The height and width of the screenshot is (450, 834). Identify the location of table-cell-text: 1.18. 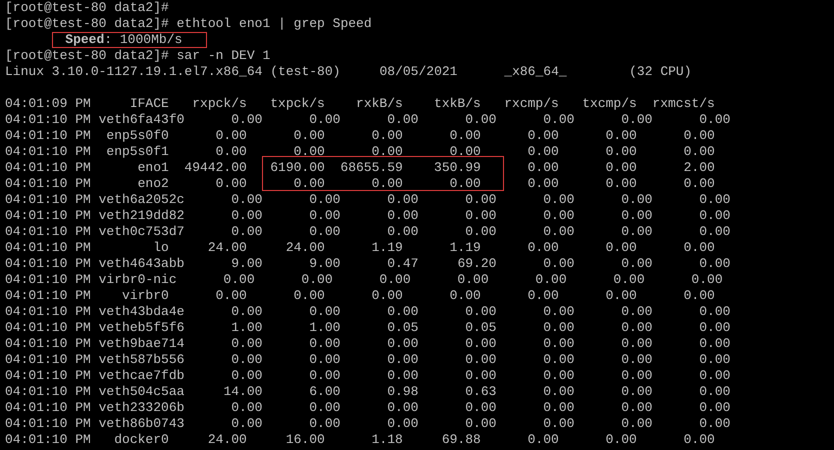
(386, 440).